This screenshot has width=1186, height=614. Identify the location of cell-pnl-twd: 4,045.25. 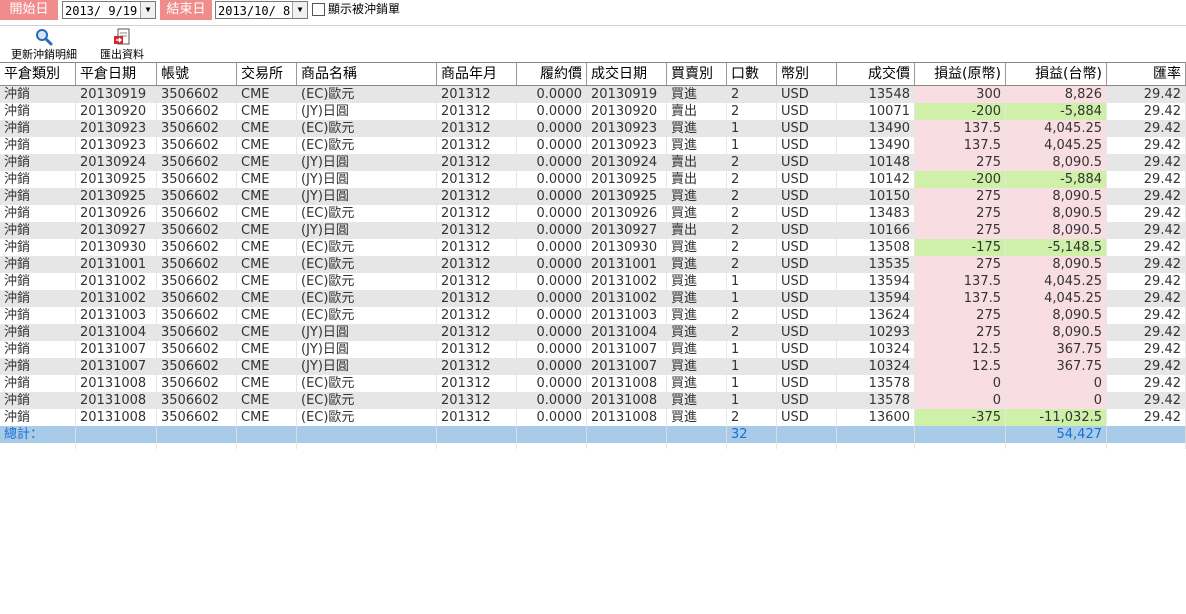
(1056, 128).